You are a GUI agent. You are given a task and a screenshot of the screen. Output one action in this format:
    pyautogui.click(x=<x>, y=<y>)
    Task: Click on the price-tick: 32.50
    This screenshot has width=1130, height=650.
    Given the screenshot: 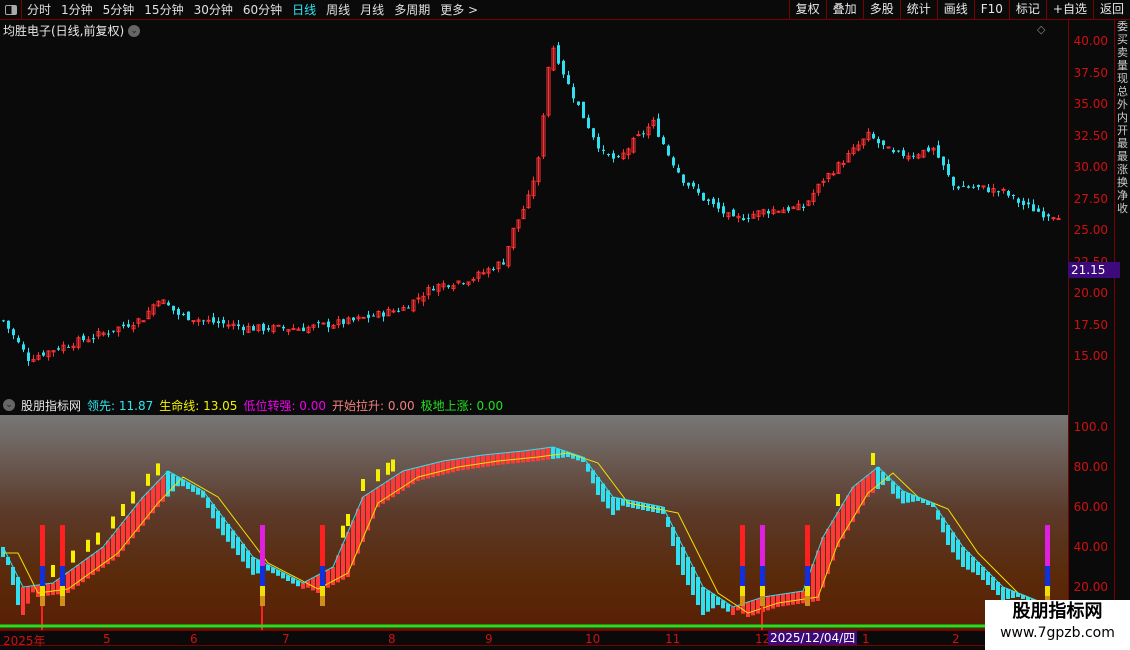 What is the action you would take?
    pyautogui.click(x=1090, y=135)
    